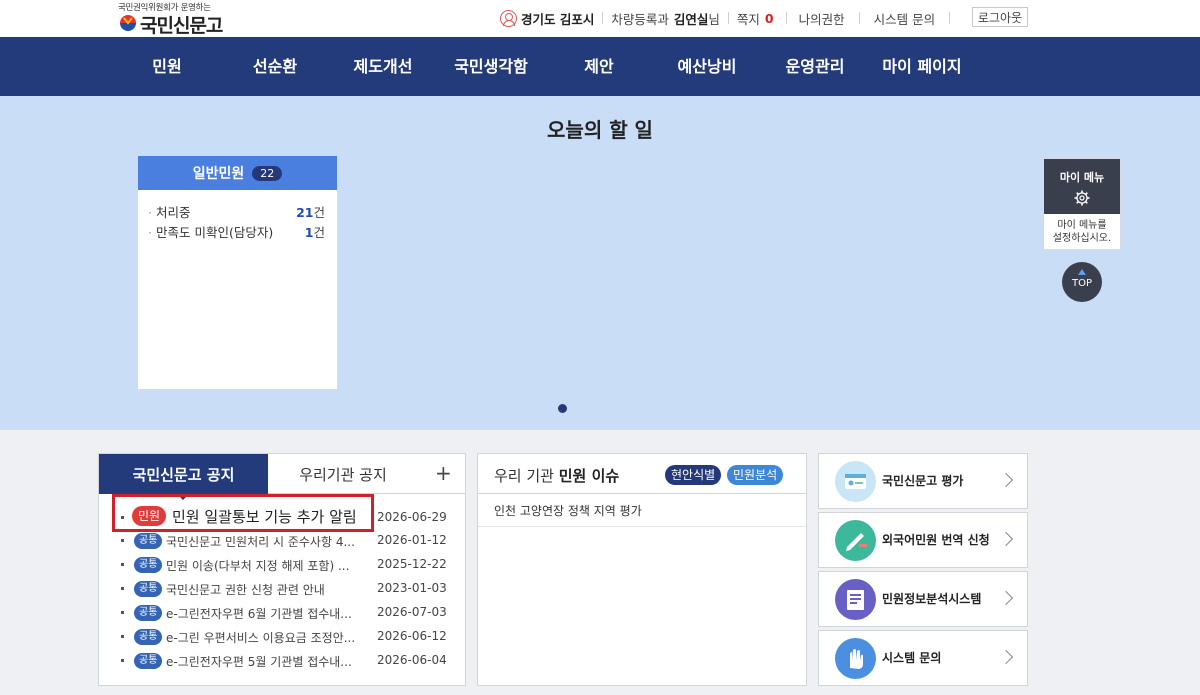 The height and width of the screenshot is (695, 1200). What do you see at coordinates (568, 510) in the screenshot?
I see `issue-item: 인천 고양연장 정책 지역 평가` at bounding box center [568, 510].